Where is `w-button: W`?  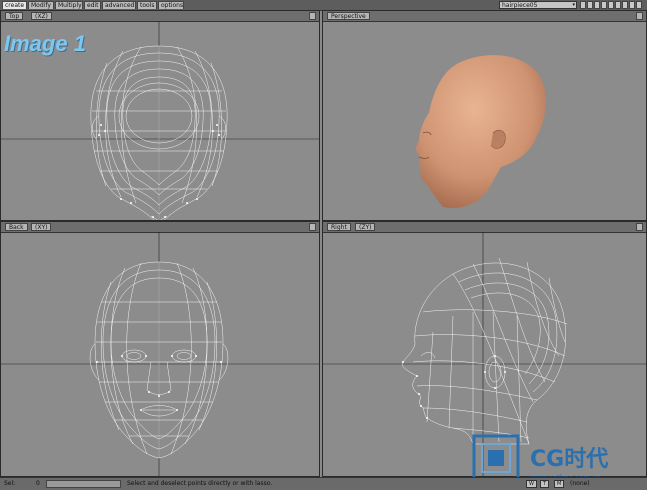 w-button: W is located at coordinates (531, 484).